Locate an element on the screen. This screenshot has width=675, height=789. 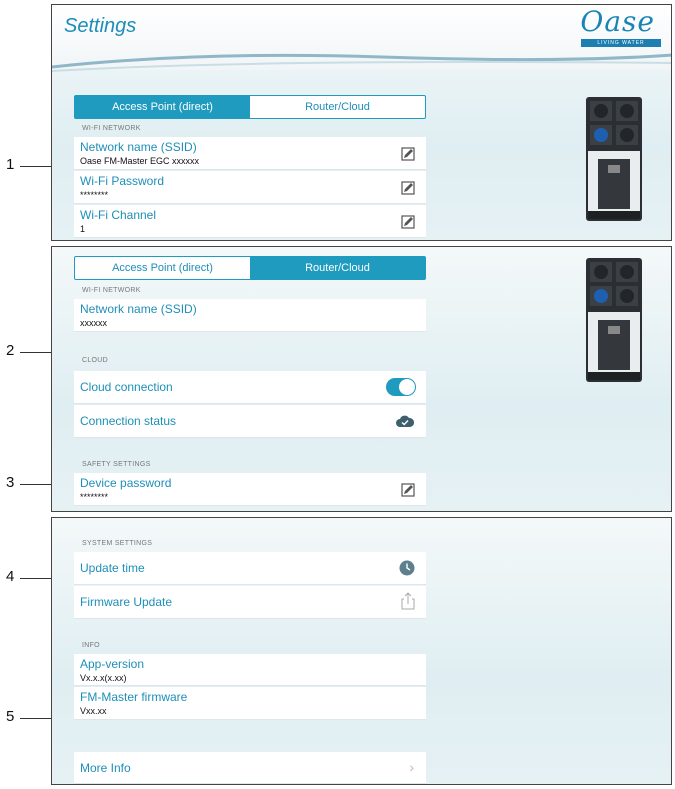
cloud-check-icon is located at coordinates (405, 421).